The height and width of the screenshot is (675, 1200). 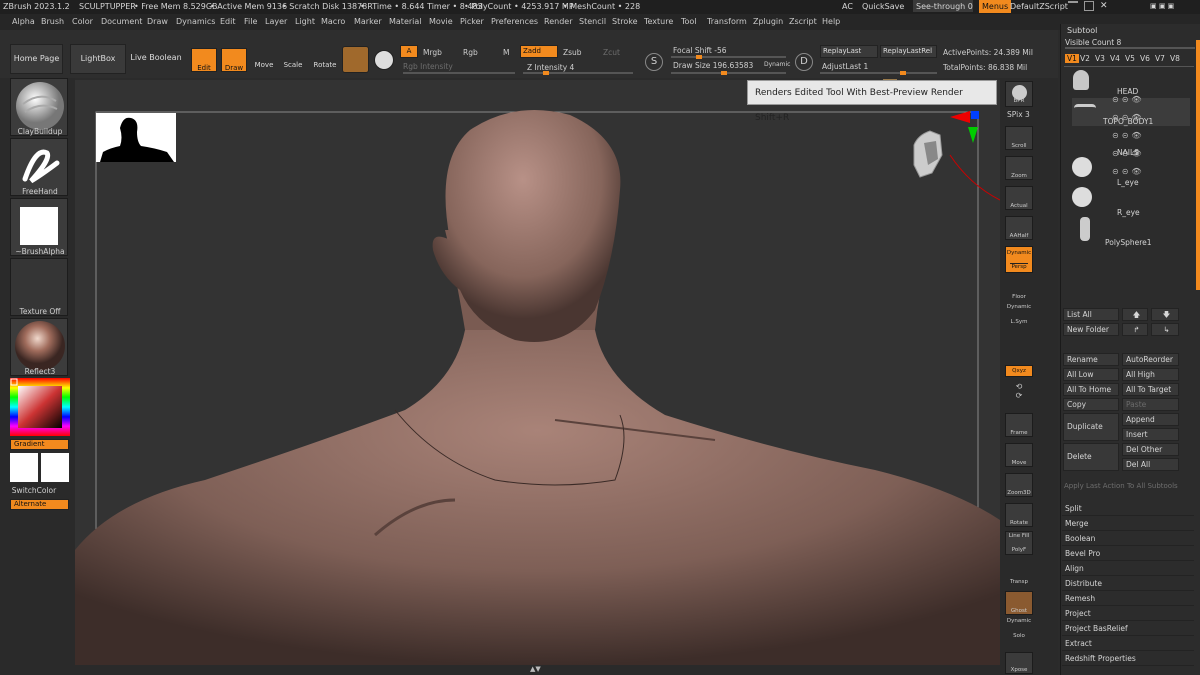 What do you see at coordinates (1150, 449) in the screenshot?
I see `del-other-button: Del Other` at bounding box center [1150, 449].